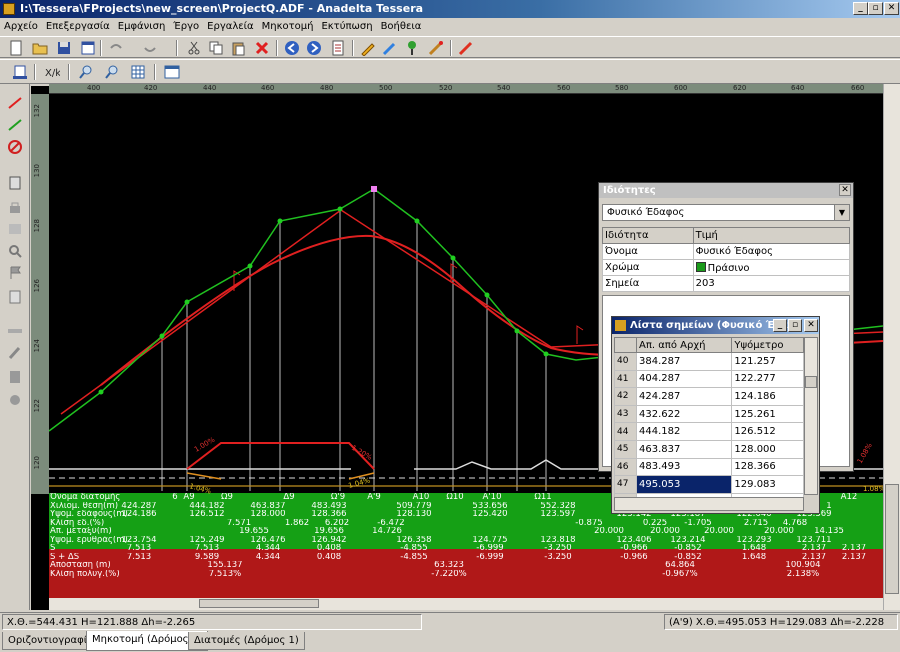  What do you see at coordinates (779, 531) in the screenshot?
I see `band-cell: 20.000` at bounding box center [779, 531].